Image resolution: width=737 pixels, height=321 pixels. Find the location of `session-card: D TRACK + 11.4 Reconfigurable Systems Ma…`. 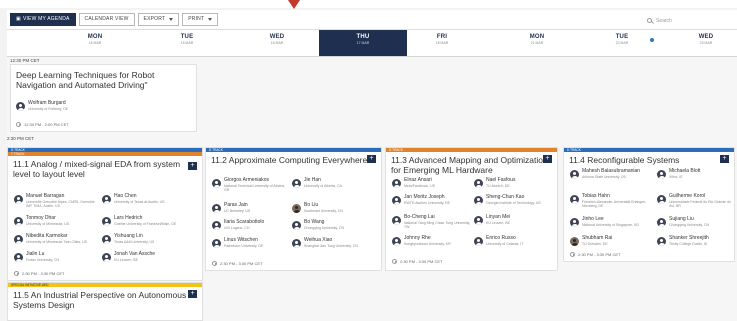

session-card: D TRACK + 11.4 Reconfigurable Systems Ma… is located at coordinates (649, 204).